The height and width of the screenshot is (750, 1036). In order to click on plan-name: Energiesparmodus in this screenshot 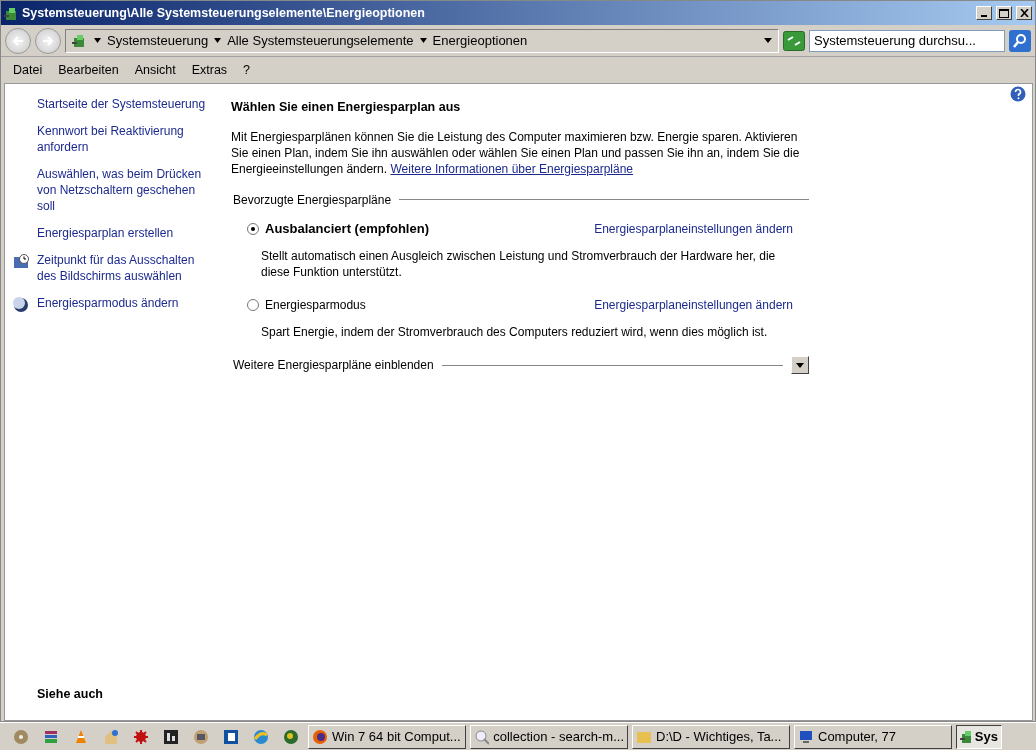, I will do `click(315, 306)`.